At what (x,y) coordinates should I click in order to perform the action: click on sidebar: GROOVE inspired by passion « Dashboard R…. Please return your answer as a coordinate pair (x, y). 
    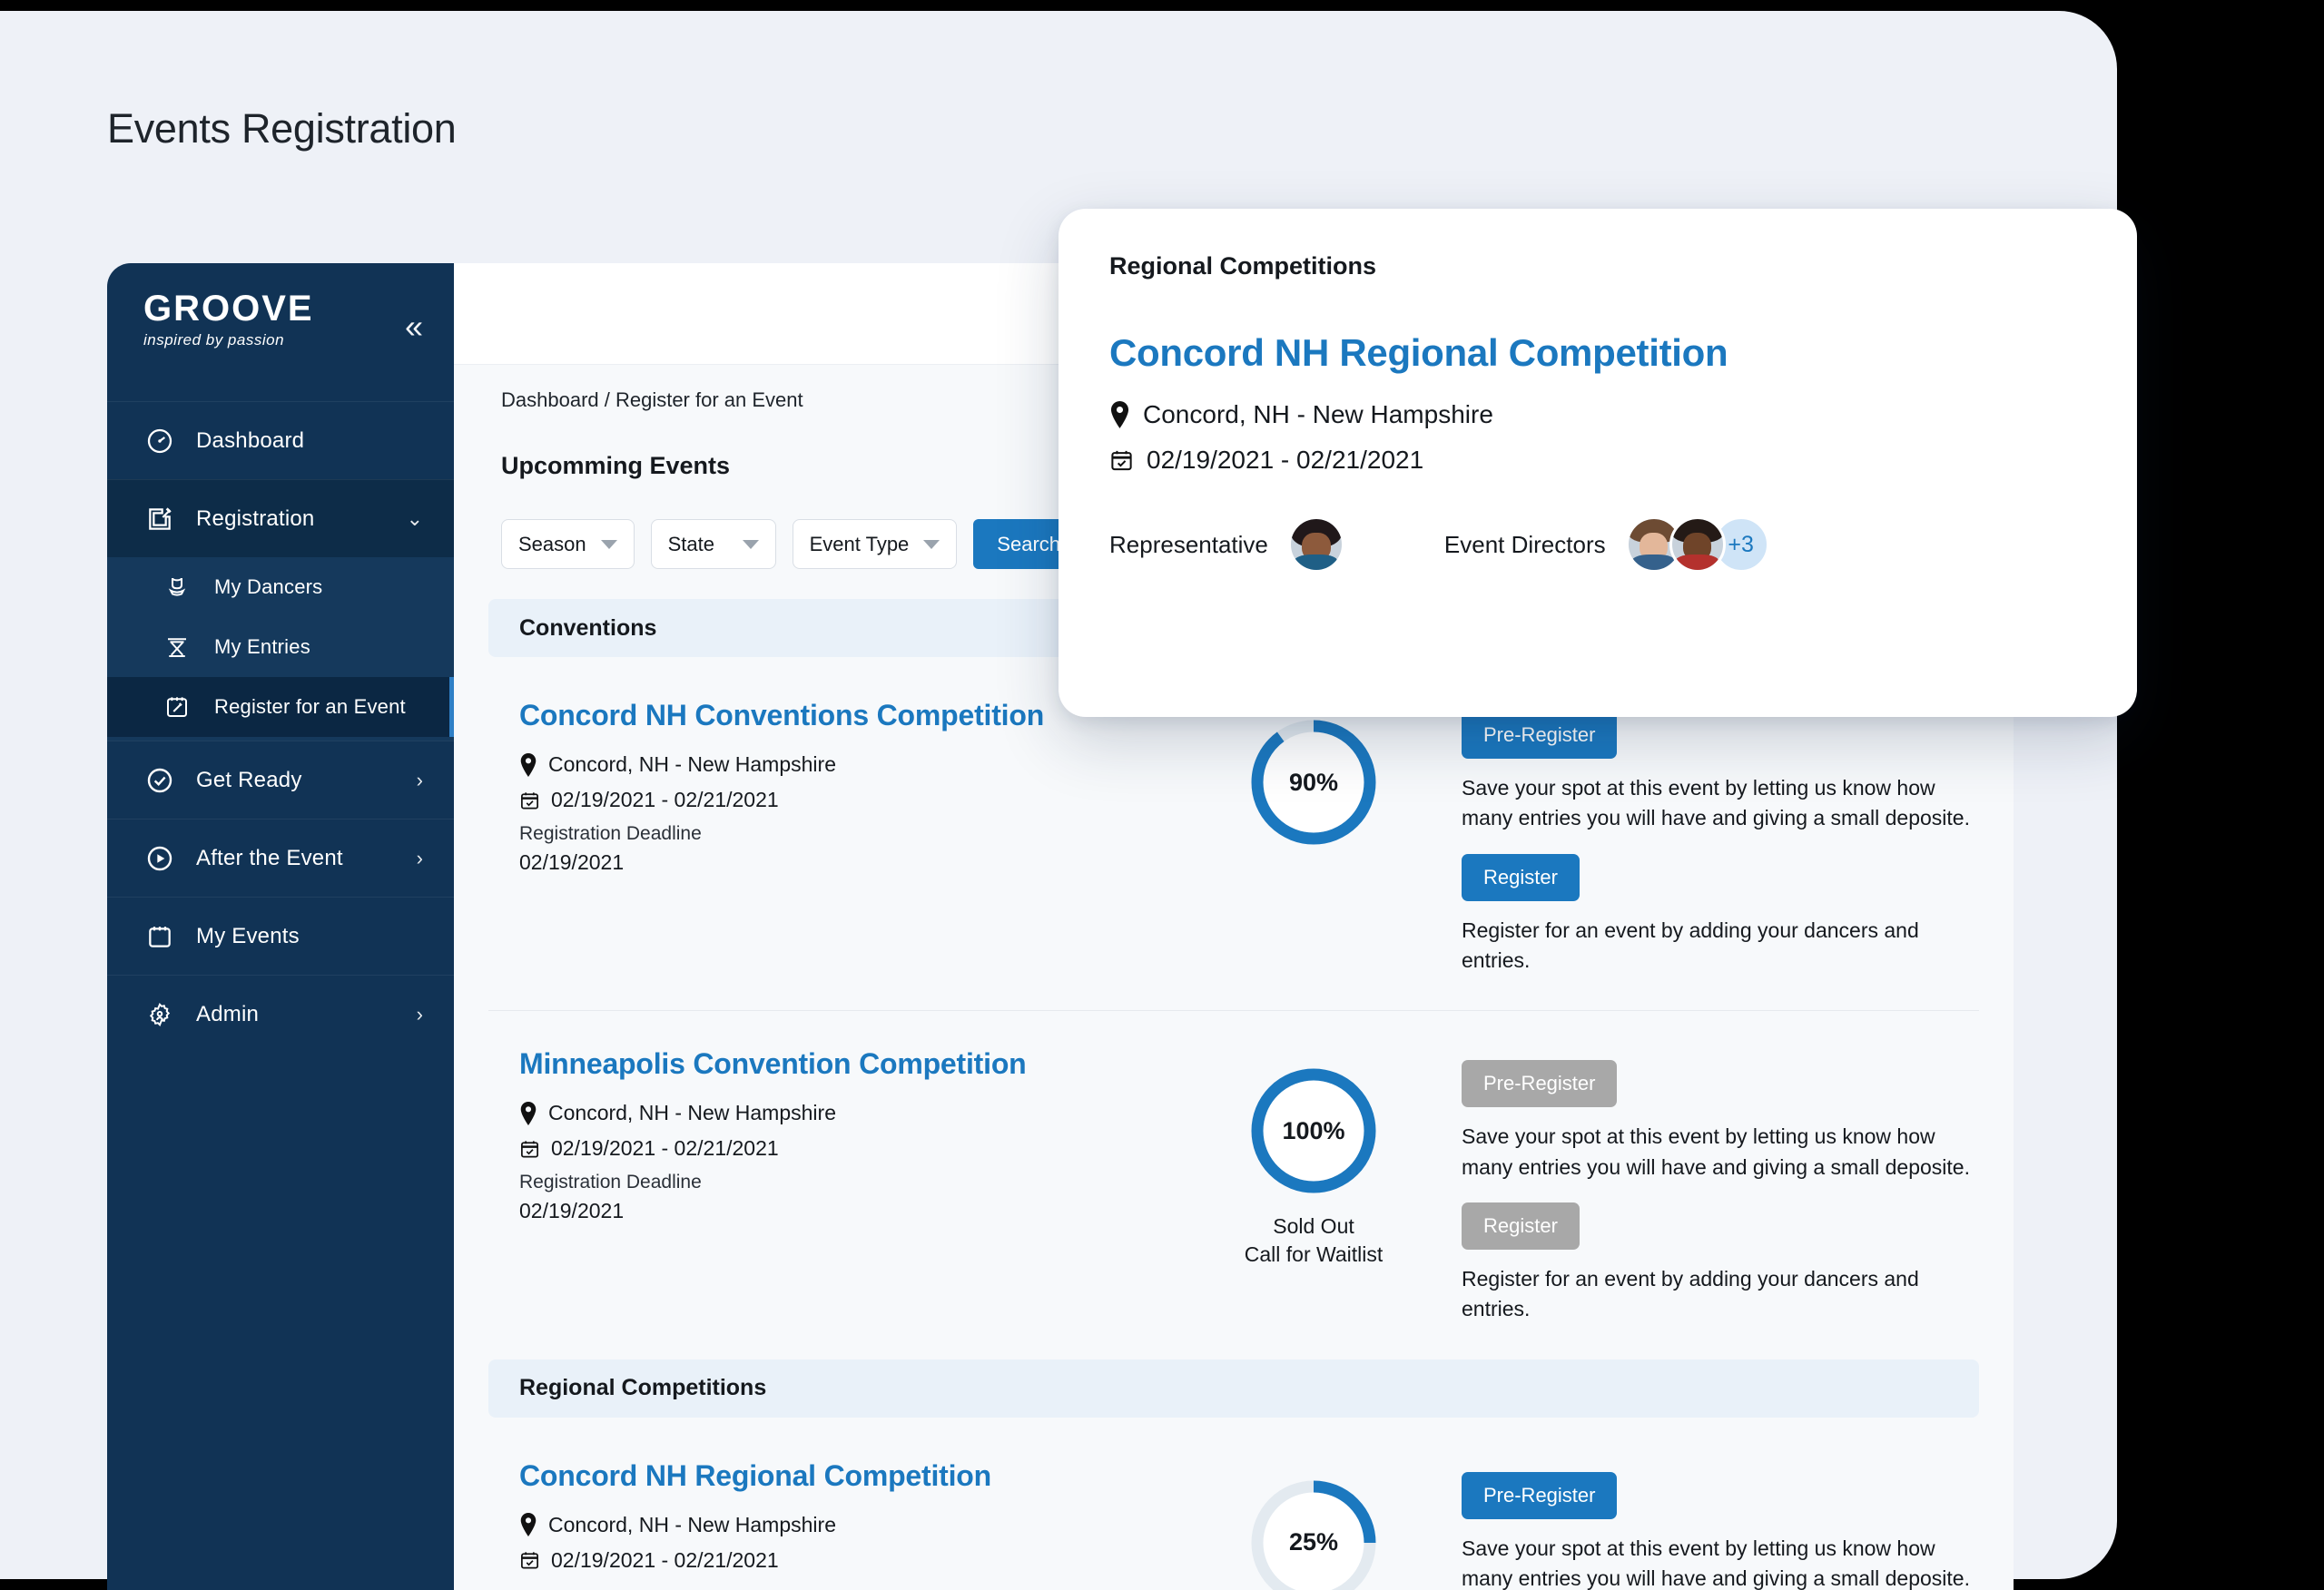
    Looking at the image, I should click on (280, 926).